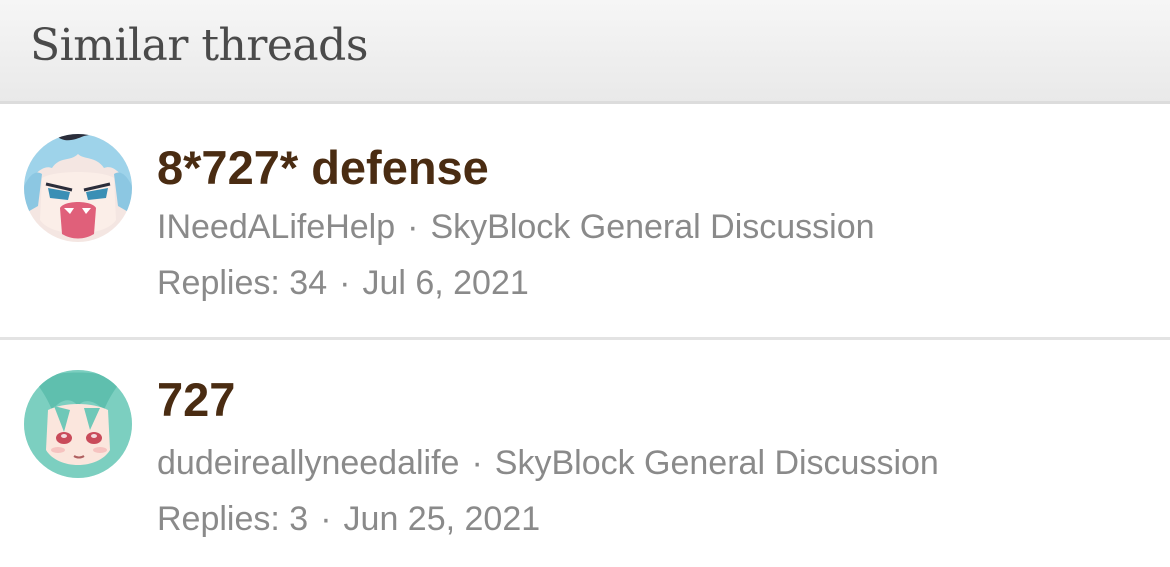 The image size is (1170, 567). Describe the element at coordinates (242, 283) in the screenshot. I see `thread-replies-count: Replies: 34` at that location.